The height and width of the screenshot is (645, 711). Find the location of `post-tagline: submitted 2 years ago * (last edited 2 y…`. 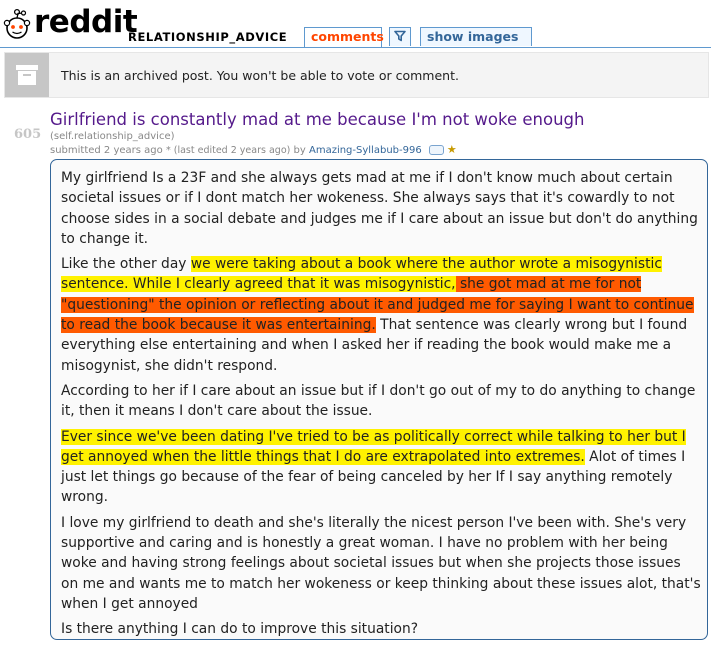

post-tagline: submitted 2 years ago * (last edited 2 y… is located at coordinates (253, 150).